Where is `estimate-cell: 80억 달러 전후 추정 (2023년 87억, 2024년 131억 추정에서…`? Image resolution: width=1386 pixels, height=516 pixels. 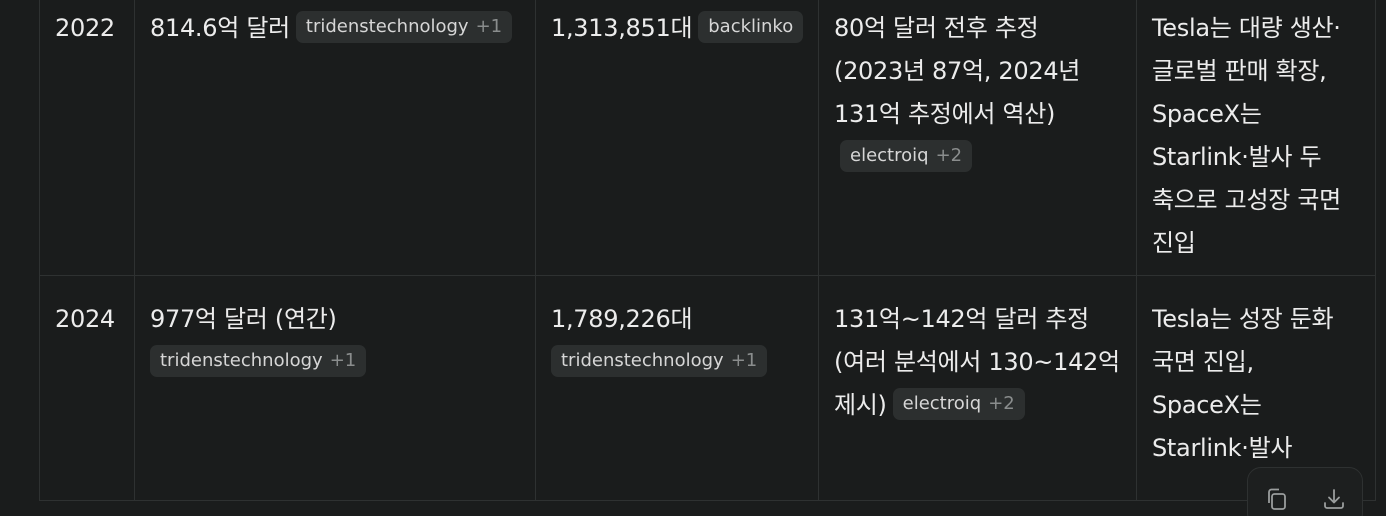 estimate-cell: 80억 달러 전후 추정 (2023년 87억, 2024년 131억 추정에서… is located at coordinates (977, 138).